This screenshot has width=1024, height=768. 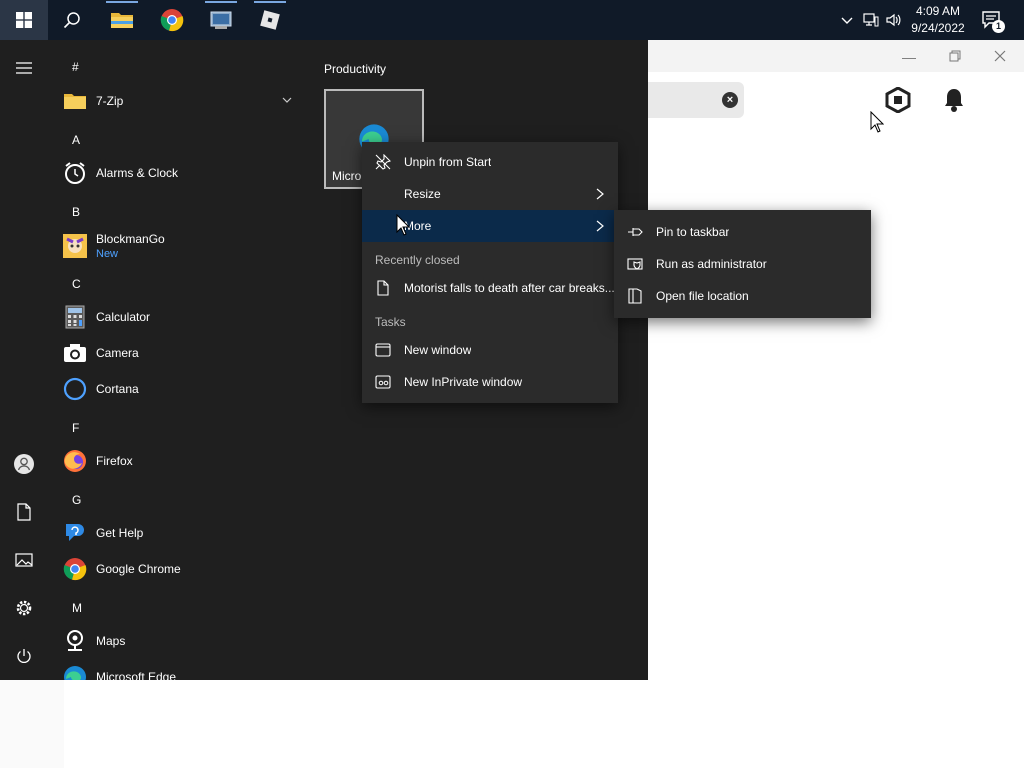 What do you see at coordinates (383, 350) in the screenshot?
I see `window-icon` at bounding box center [383, 350].